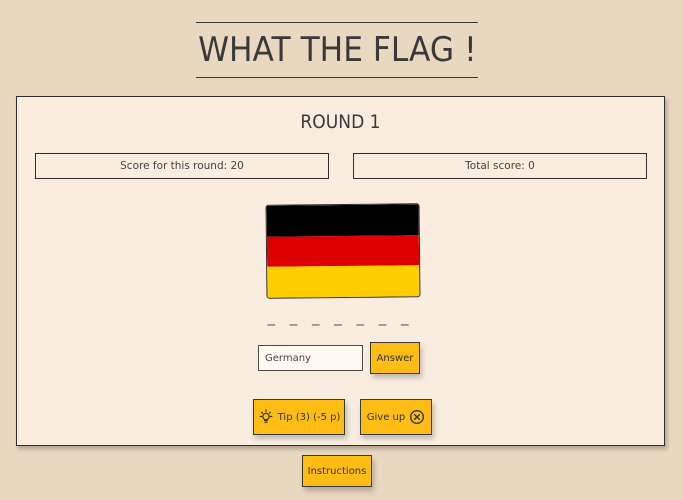 The image size is (683, 500). I want to click on answer-button-label: Answer, so click(395, 358).